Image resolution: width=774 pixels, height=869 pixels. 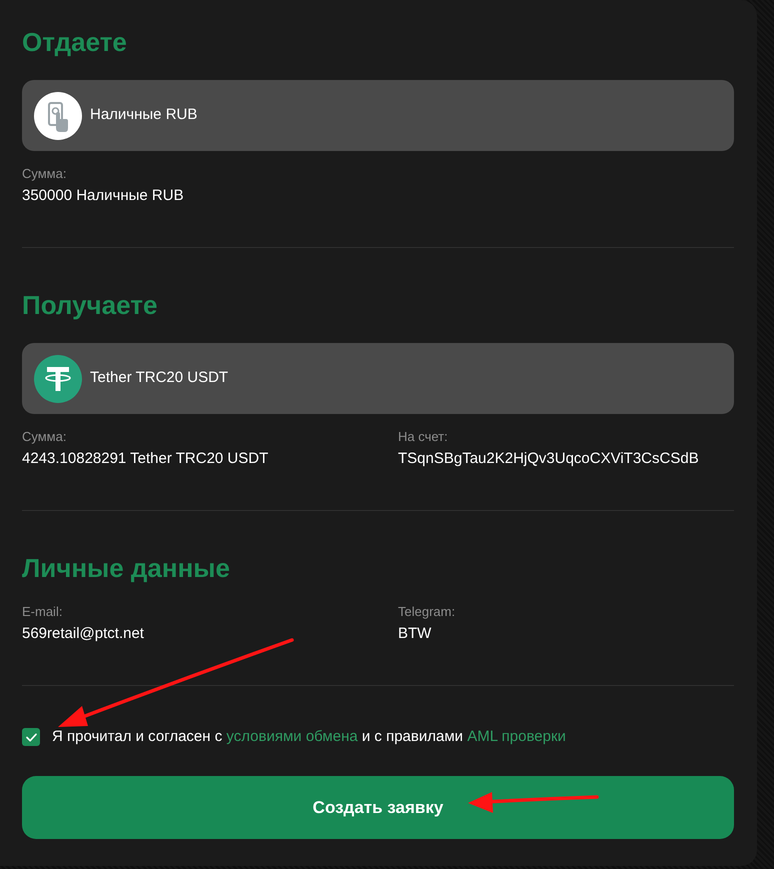 I want to click on field-label: На счет:, so click(x=423, y=437).